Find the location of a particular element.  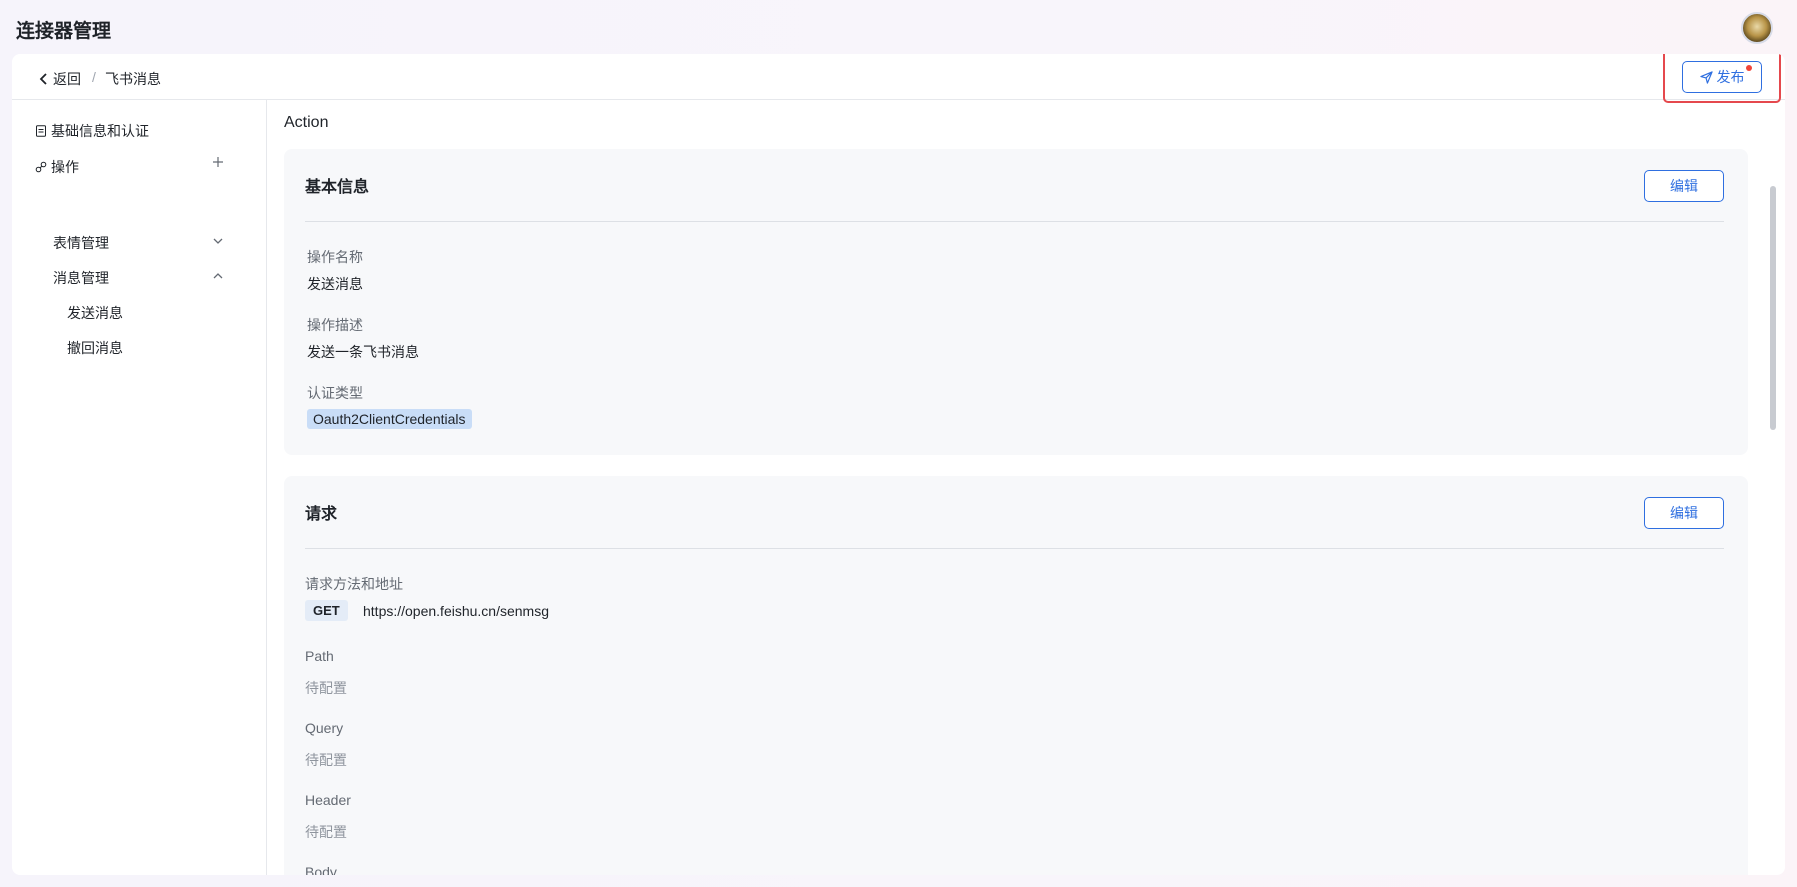

back-button: 返回 is located at coordinates (60, 79).